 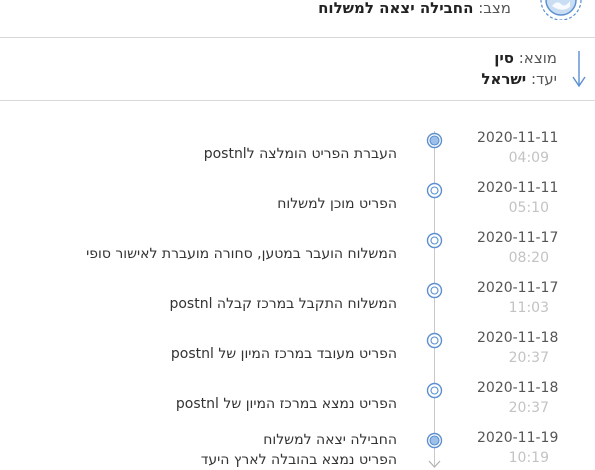 I want to click on route-panel: מוצא: סין יעד: ישראל, so click(x=297, y=69).